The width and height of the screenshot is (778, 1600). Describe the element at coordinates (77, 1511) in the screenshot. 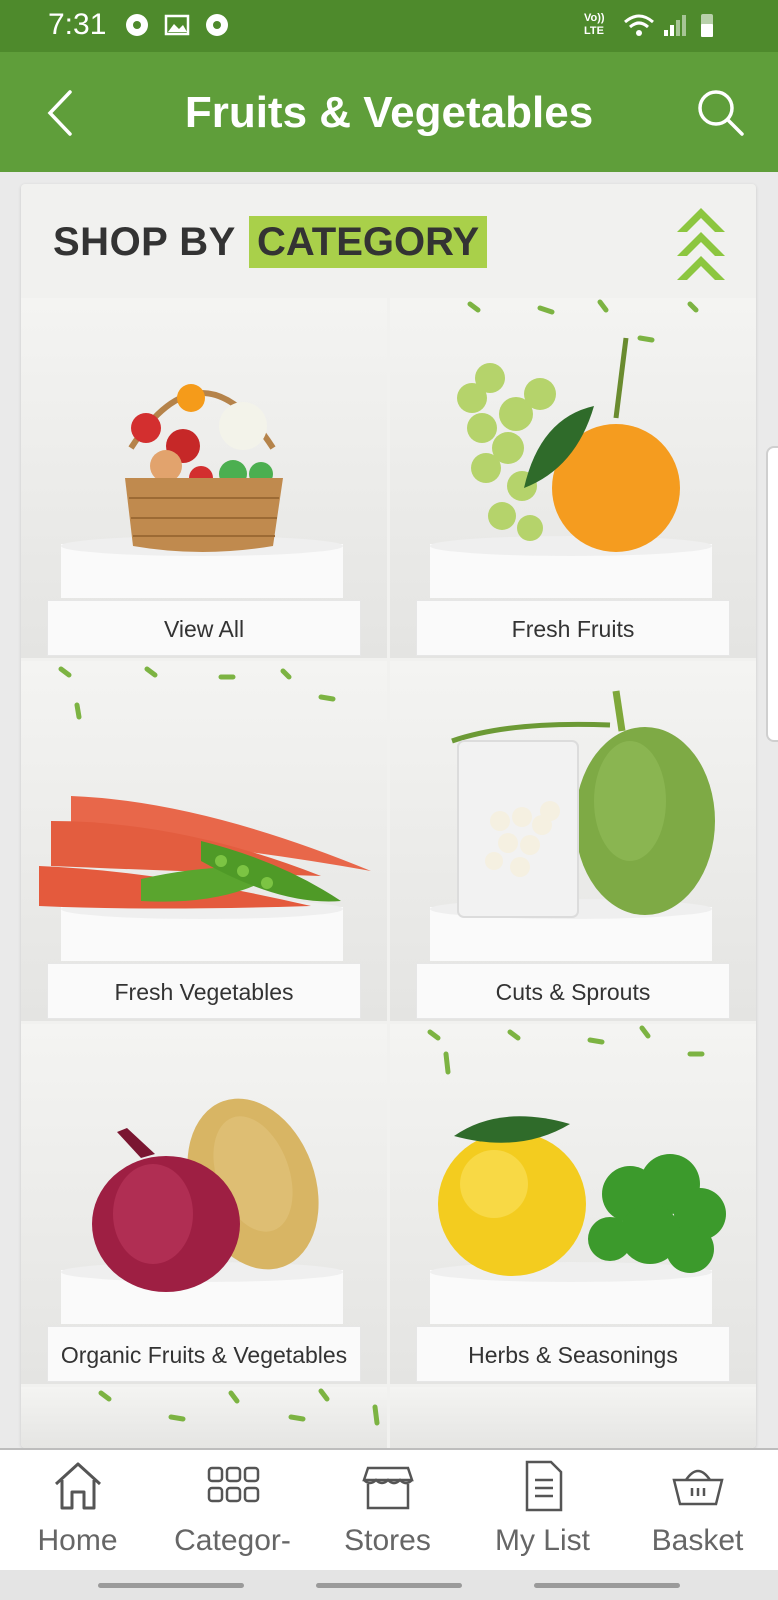

I see `nav-home: Home` at that location.